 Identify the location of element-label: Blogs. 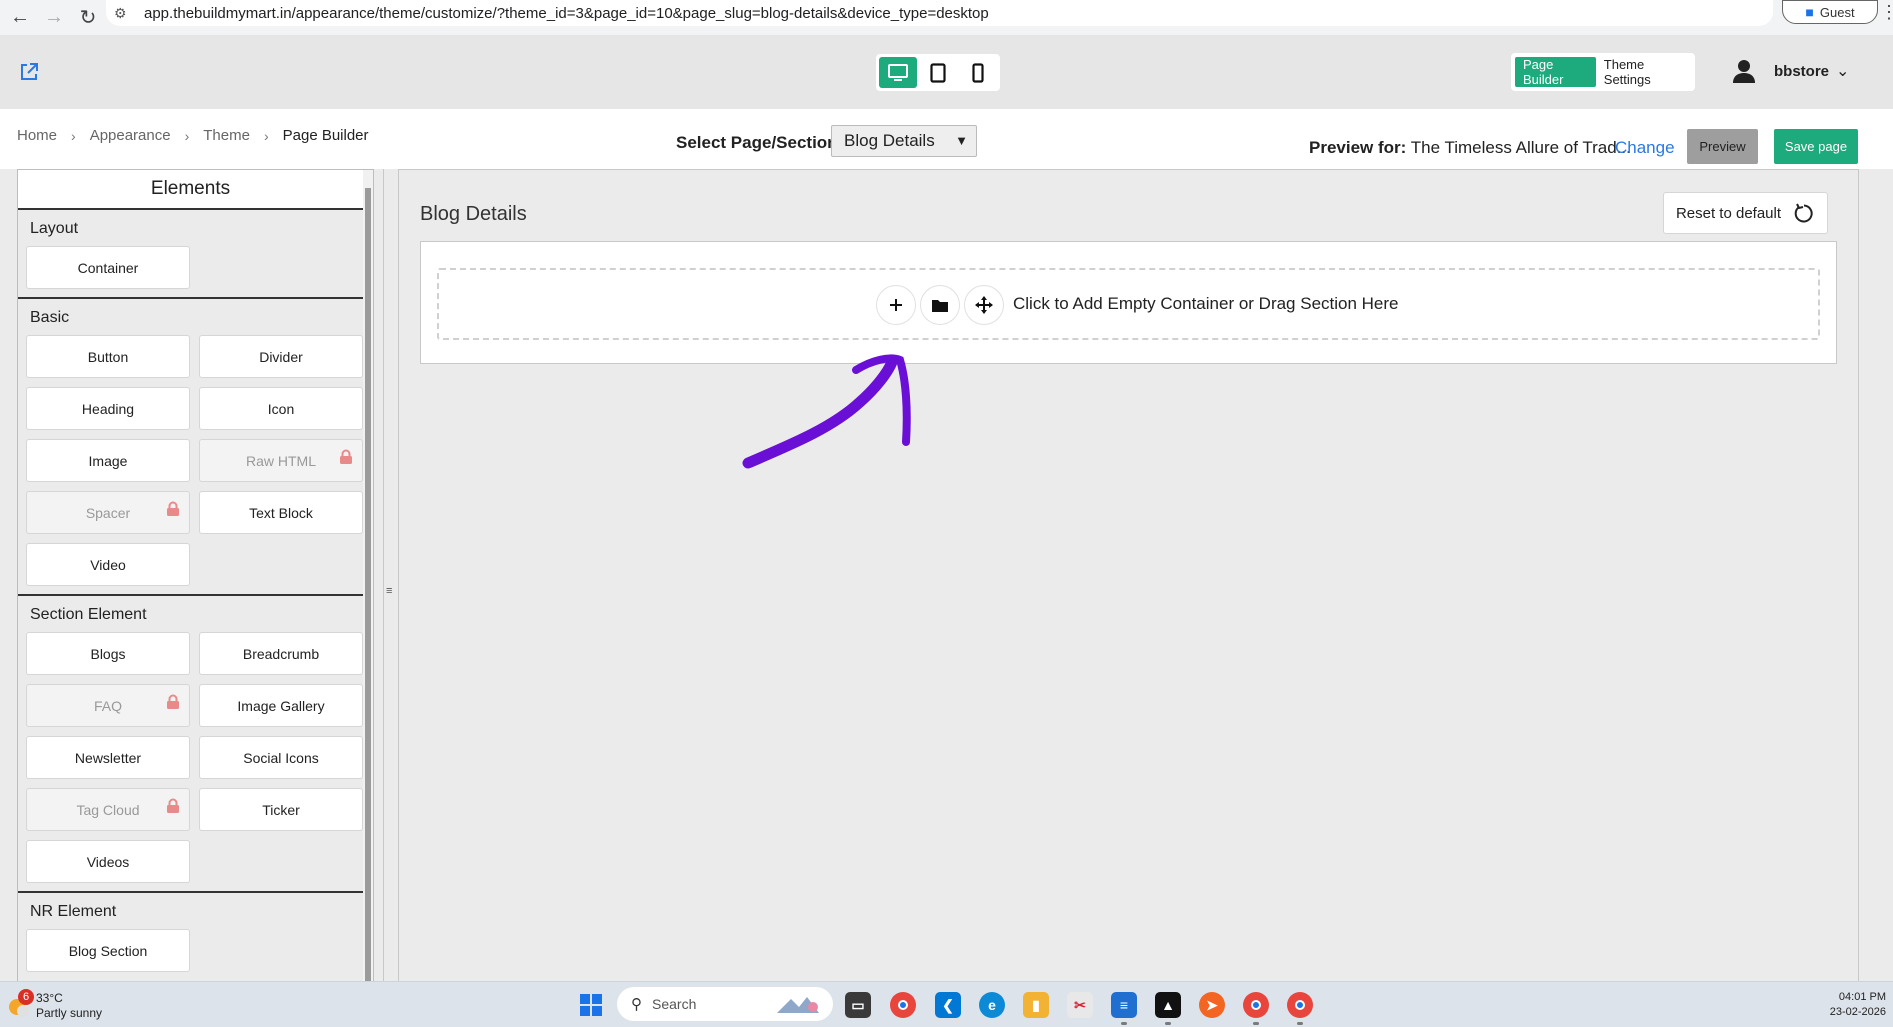
(108, 653).